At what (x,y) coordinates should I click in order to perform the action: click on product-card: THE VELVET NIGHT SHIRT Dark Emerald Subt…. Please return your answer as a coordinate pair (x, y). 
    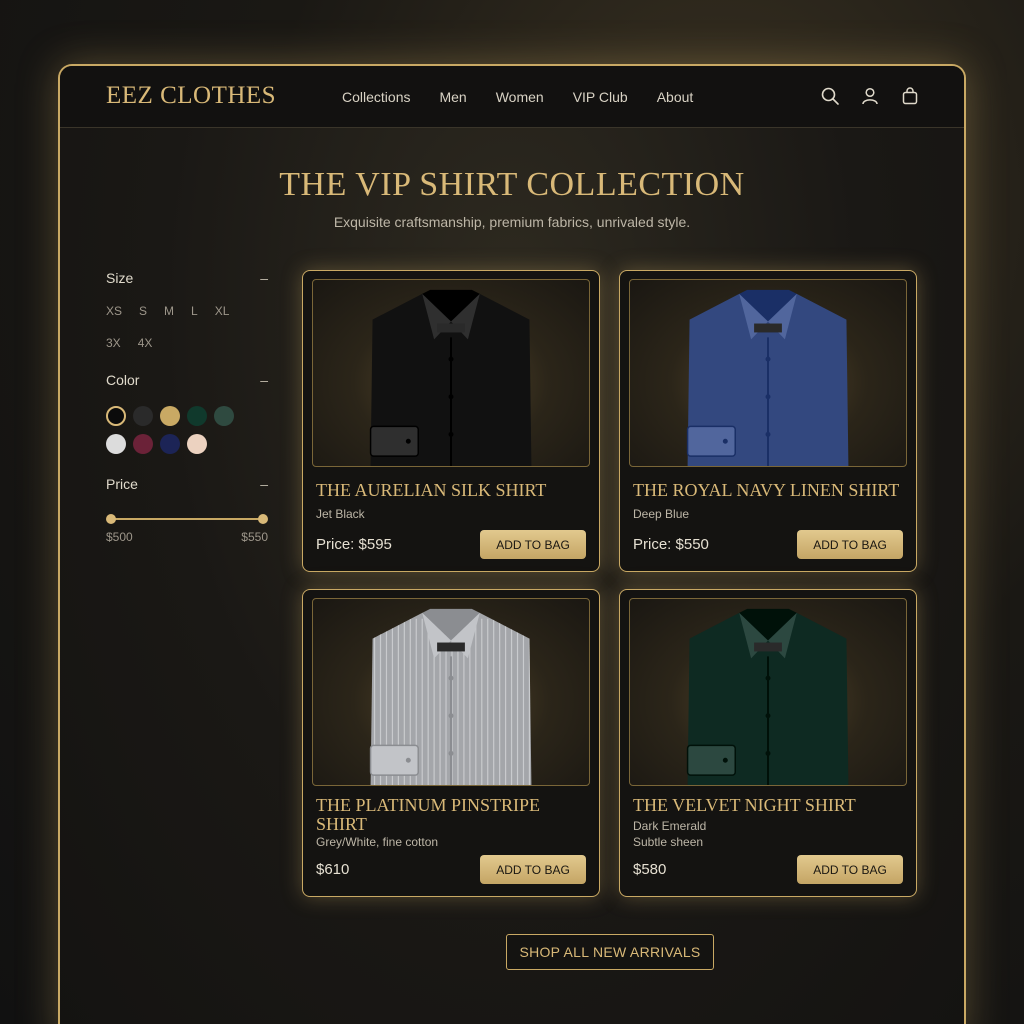
    Looking at the image, I should click on (768, 743).